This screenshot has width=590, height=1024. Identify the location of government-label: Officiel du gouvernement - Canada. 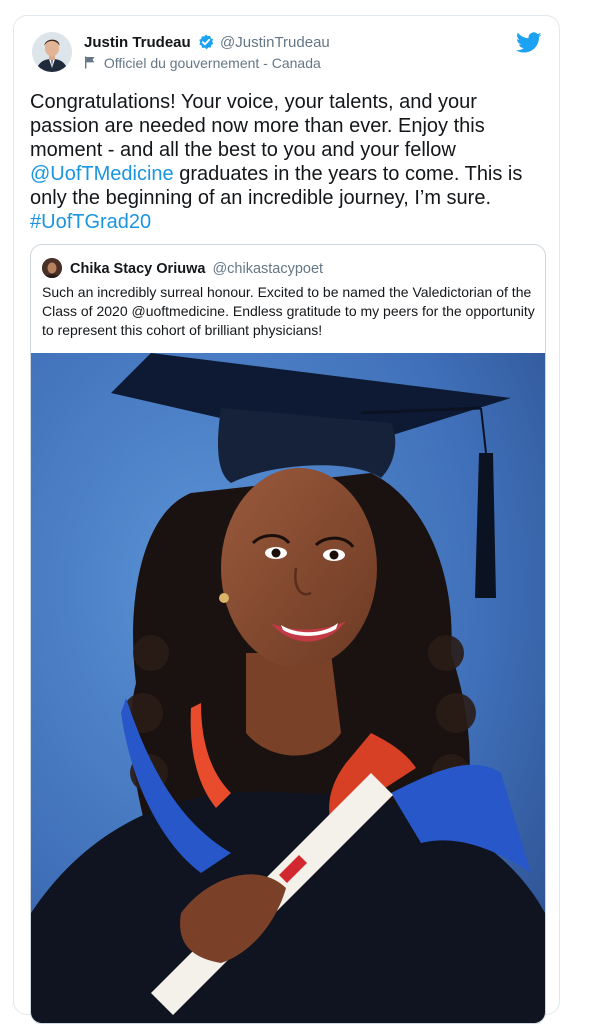
(202, 63).